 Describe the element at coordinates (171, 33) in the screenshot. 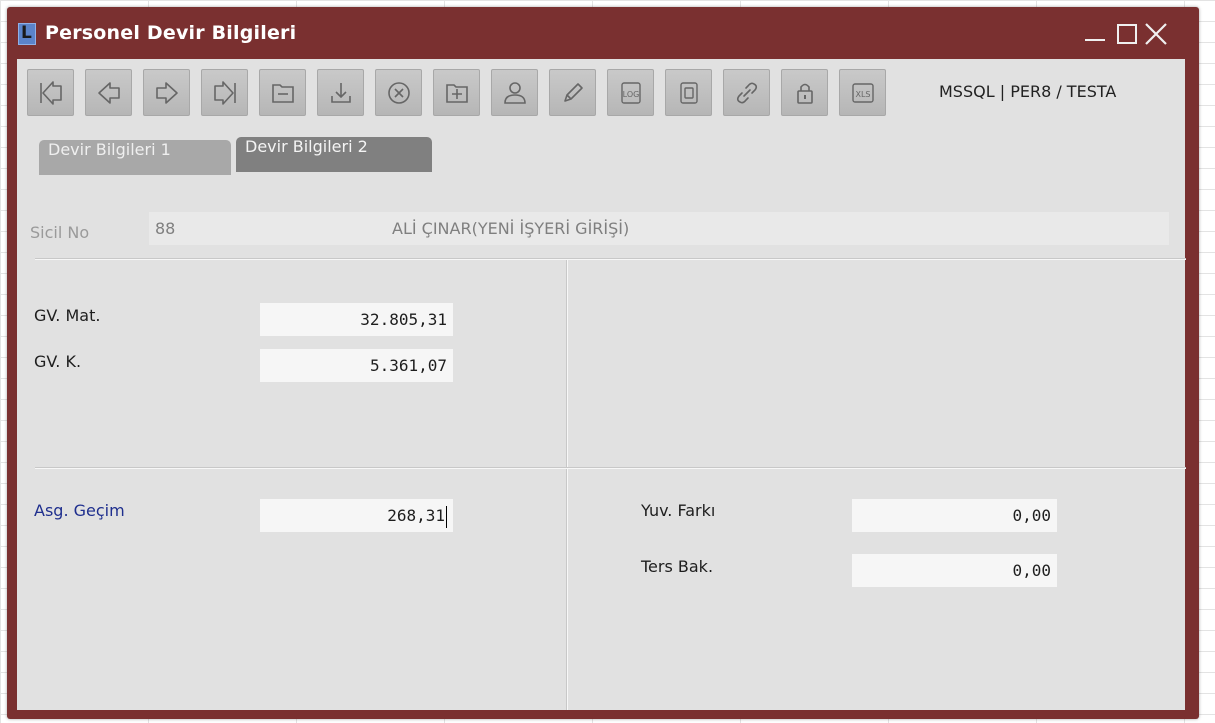

I see `window-title: Personel Devir Bilgileri` at that location.